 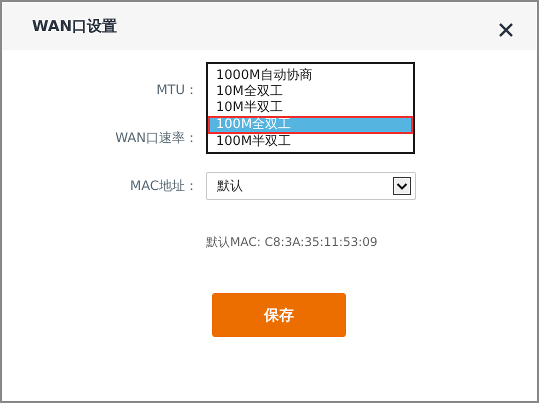 I want to click on field-label: WAN口速率：, so click(x=156, y=138).